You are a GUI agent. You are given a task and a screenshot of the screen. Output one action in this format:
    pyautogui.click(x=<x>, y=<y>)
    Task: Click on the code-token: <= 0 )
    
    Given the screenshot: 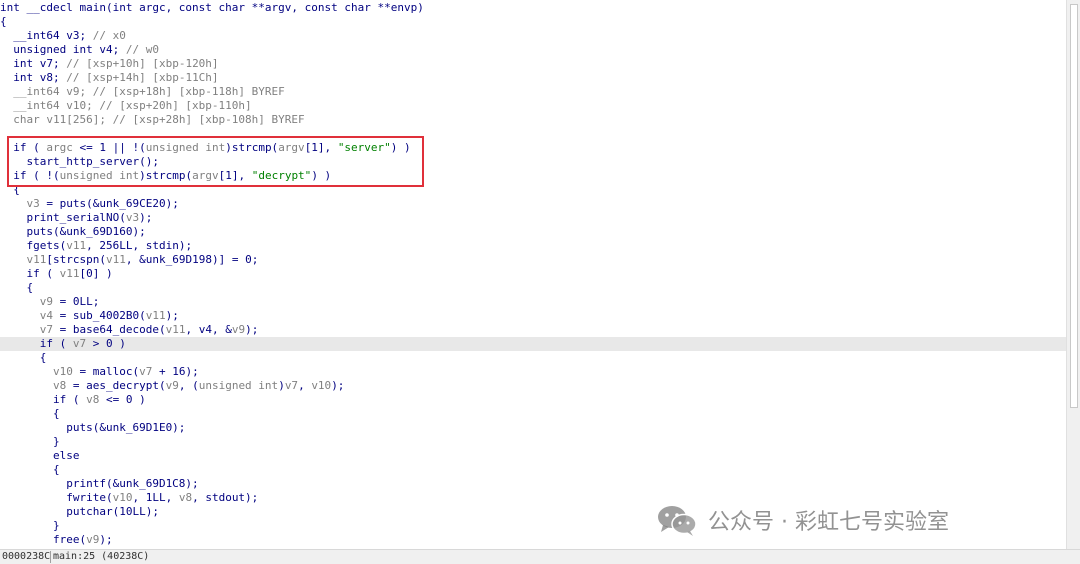 What is the action you would take?
    pyautogui.click(x=122, y=399)
    